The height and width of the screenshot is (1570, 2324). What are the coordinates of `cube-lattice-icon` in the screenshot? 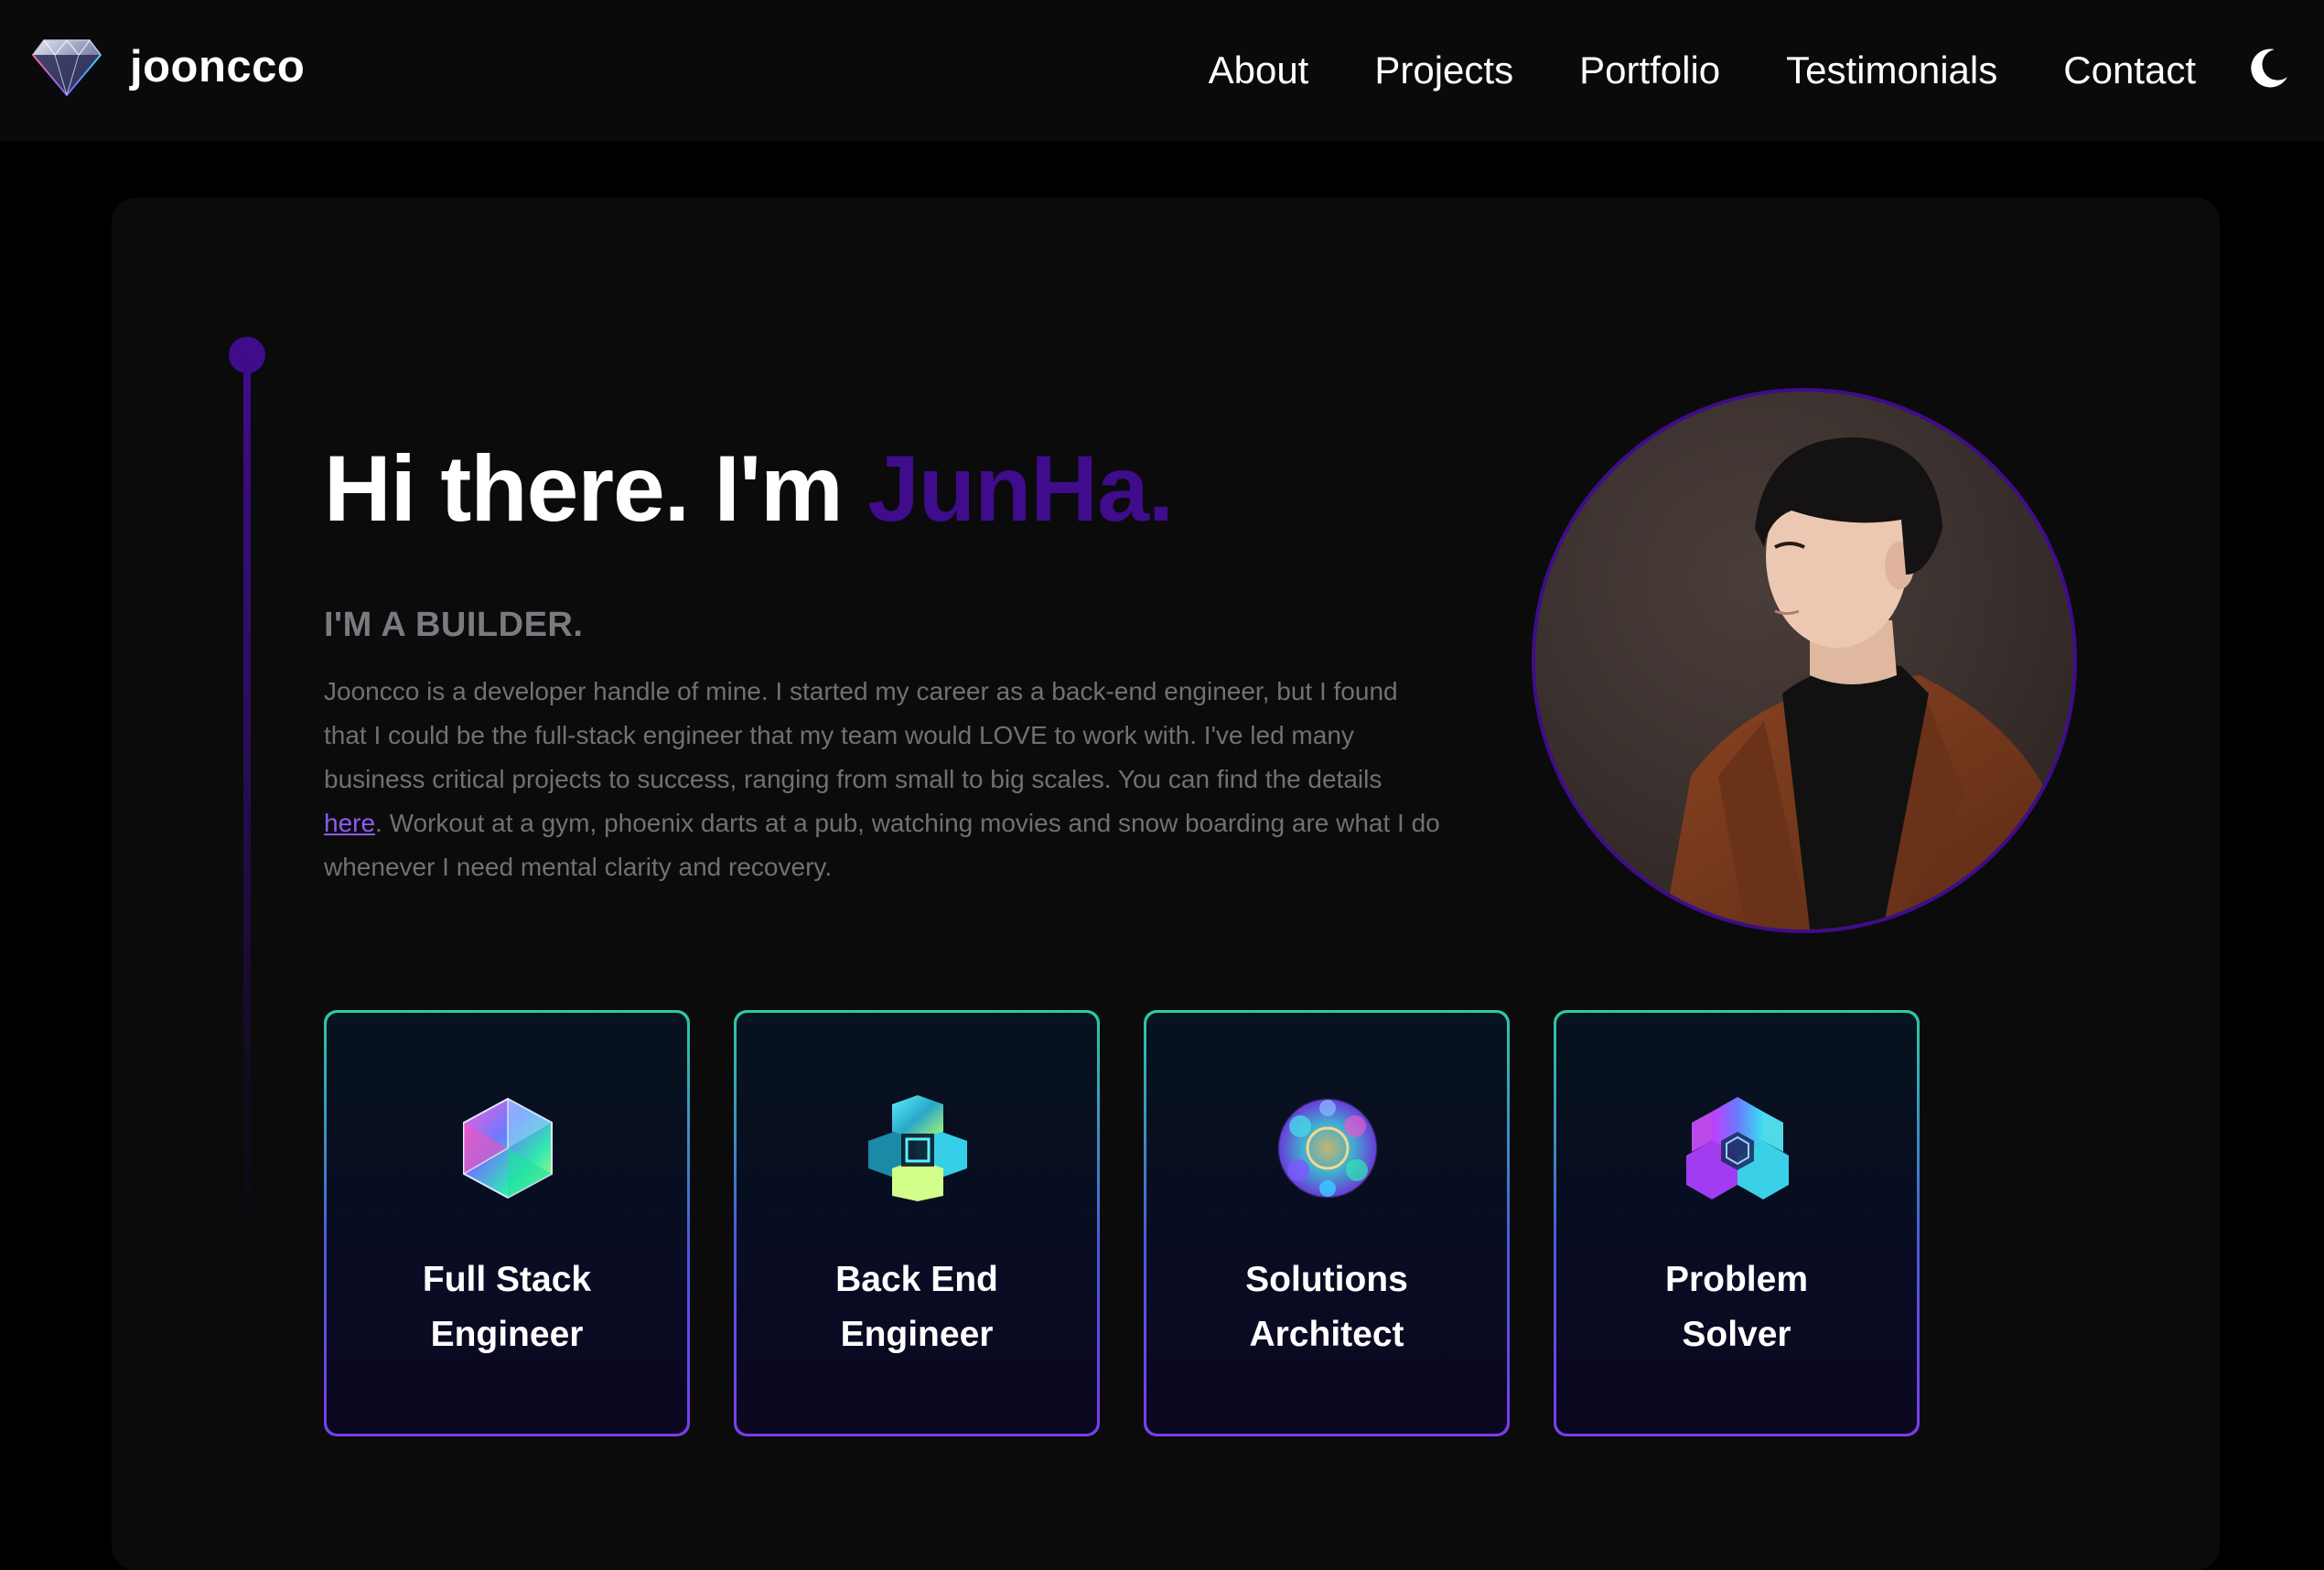 It's located at (917, 1148).